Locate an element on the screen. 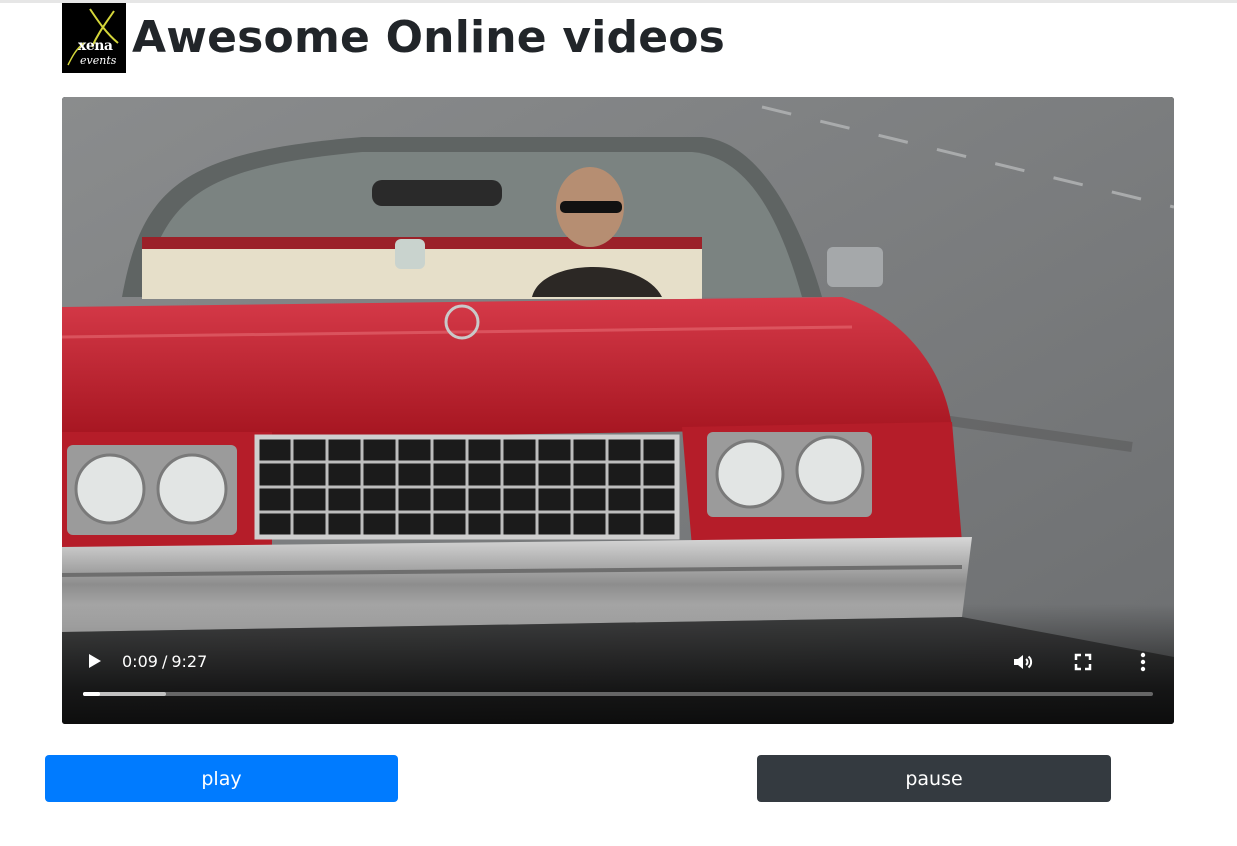  volume-icon is located at coordinates (1023, 662).